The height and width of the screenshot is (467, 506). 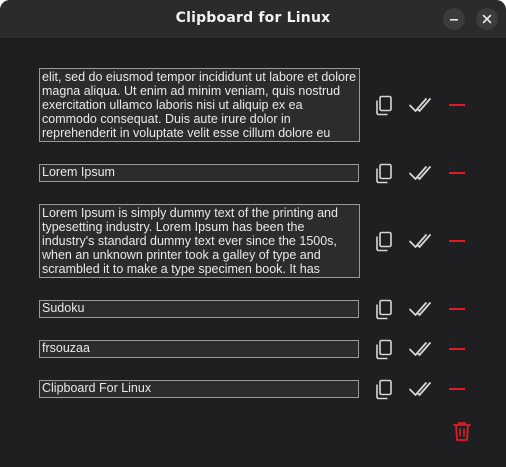 I want to click on entry-text-field: Clipboard For Linux, so click(x=199, y=389).